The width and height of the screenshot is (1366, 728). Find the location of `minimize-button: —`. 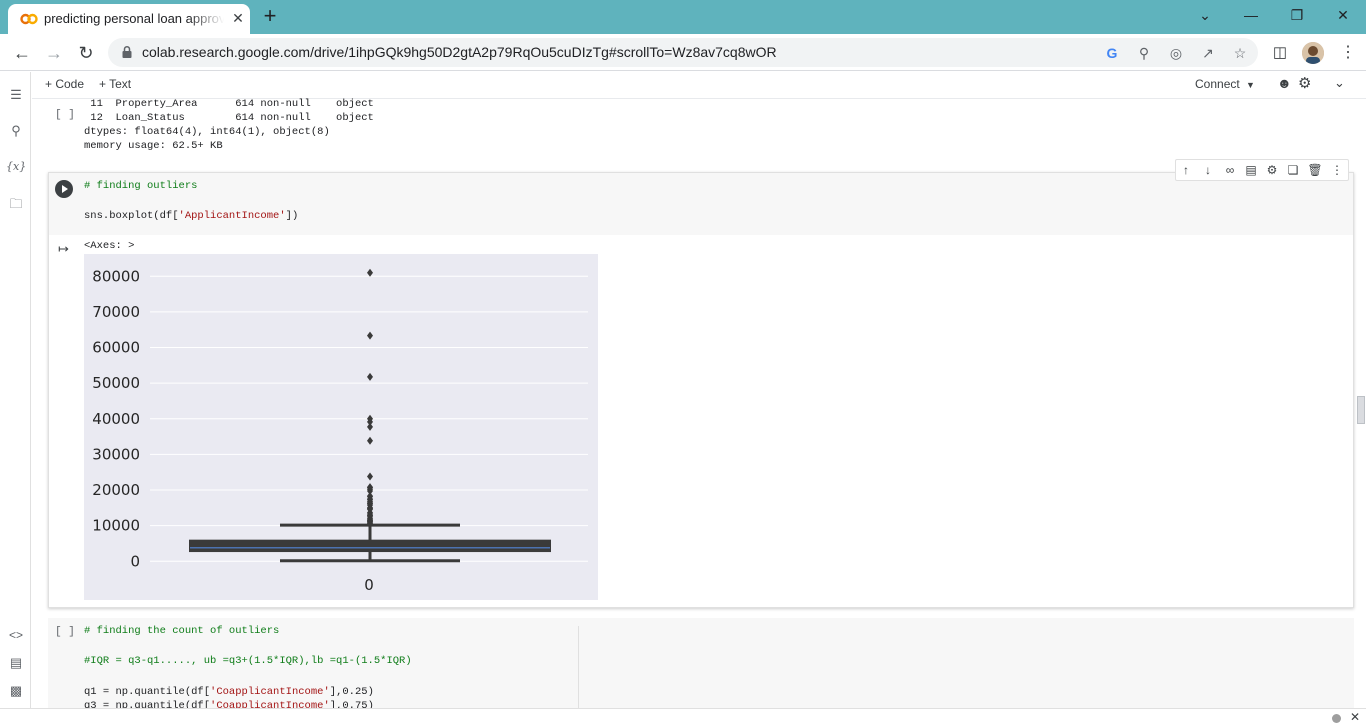

minimize-button: — is located at coordinates (1251, 16).